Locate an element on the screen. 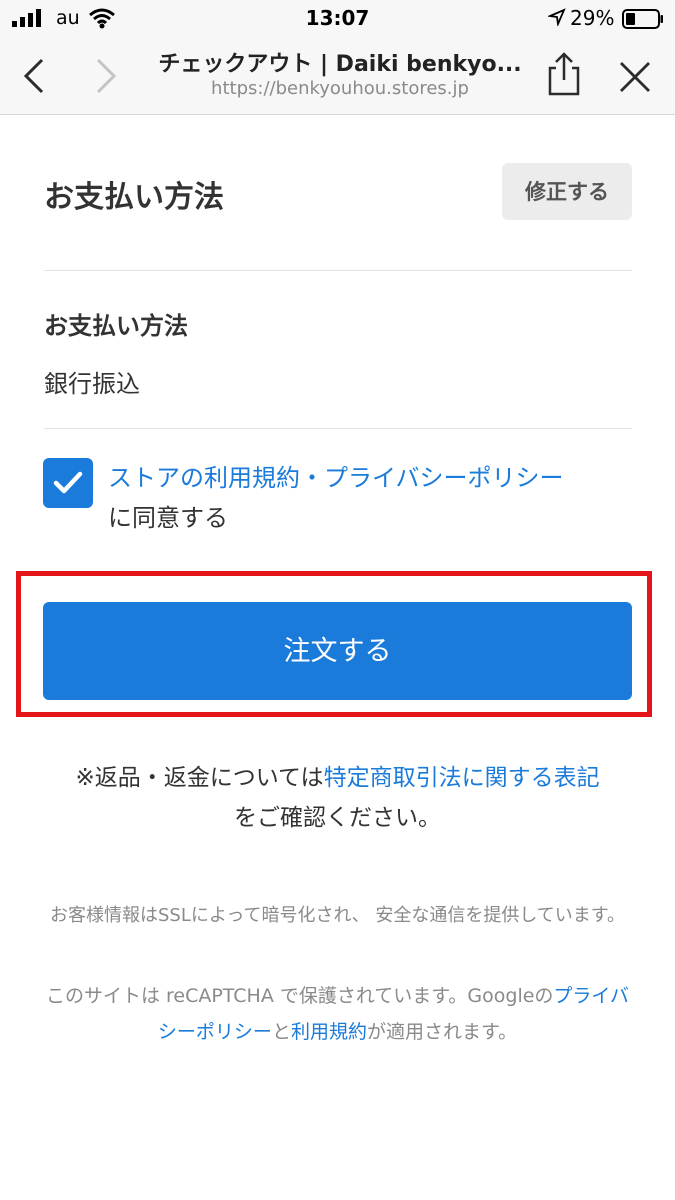 This screenshot has width=675, height=1200. recaptcha-and: と is located at coordinates (281, 1032).